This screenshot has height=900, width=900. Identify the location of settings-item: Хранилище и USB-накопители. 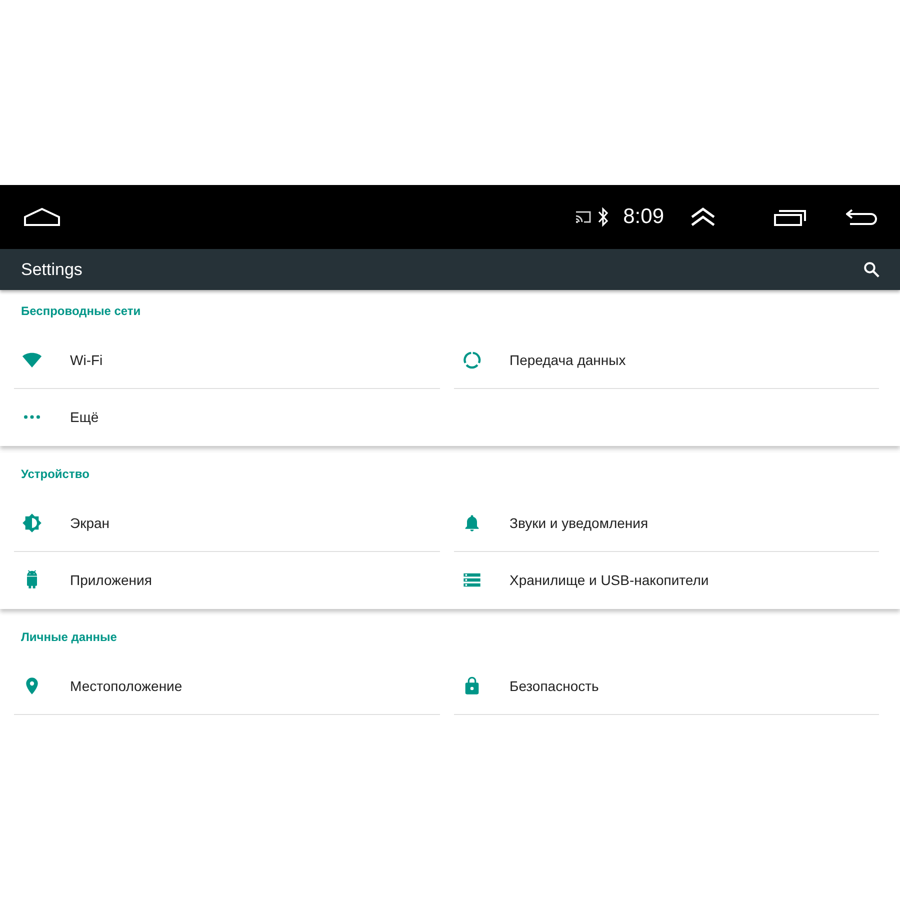
(666, 580).